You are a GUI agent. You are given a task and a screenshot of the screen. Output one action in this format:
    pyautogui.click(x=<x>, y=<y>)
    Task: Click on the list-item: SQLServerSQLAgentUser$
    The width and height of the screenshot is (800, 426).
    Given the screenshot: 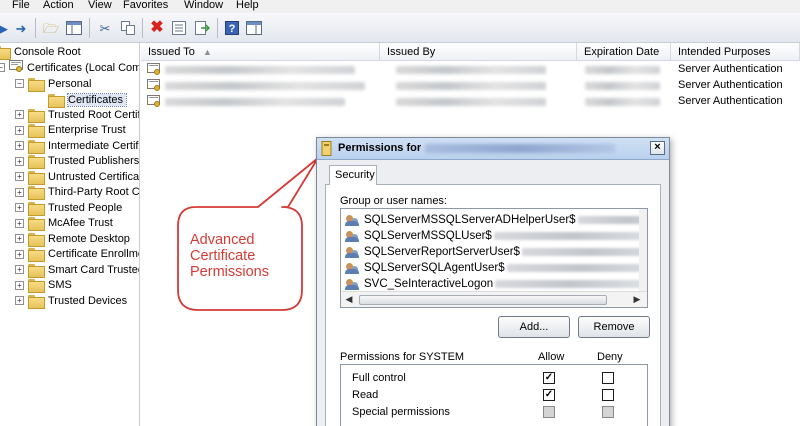 What is the action you would take?
    pyautogui.click(x=496, y=268)
    